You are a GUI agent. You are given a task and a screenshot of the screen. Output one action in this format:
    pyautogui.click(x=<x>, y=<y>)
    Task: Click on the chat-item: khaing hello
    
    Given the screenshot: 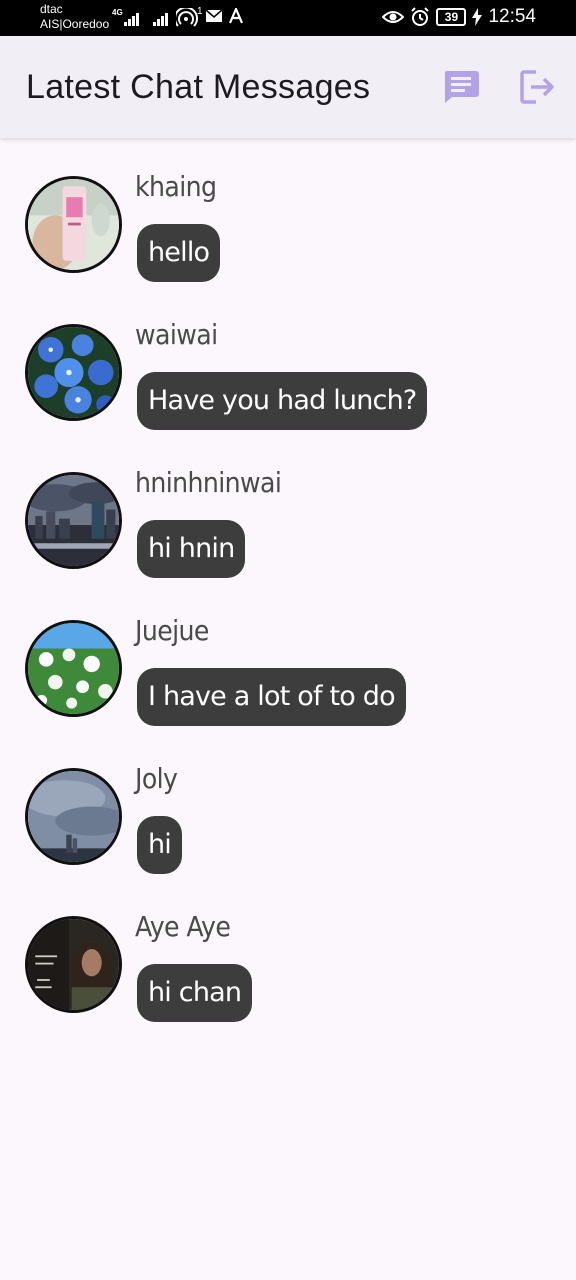 What is the action you would take?
    pyautogui.click(x=288, y=222)
    